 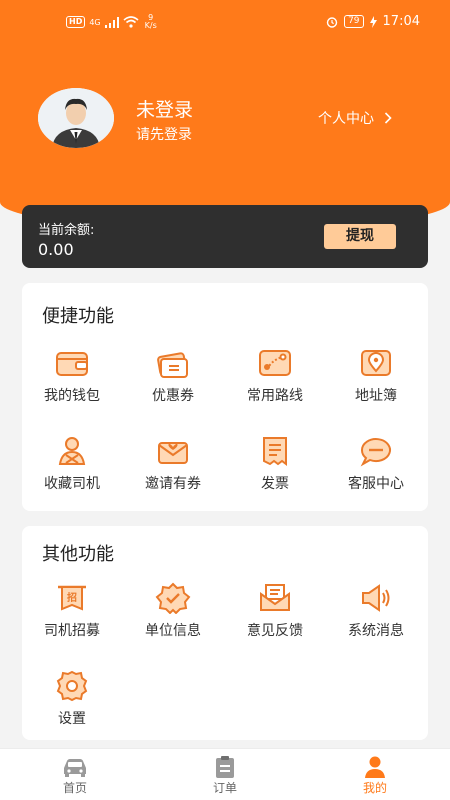 What do you see at coordinates (354, 21) in the screenshot?
I see `battery-indicator: 79` at bounding box center [354, 21].